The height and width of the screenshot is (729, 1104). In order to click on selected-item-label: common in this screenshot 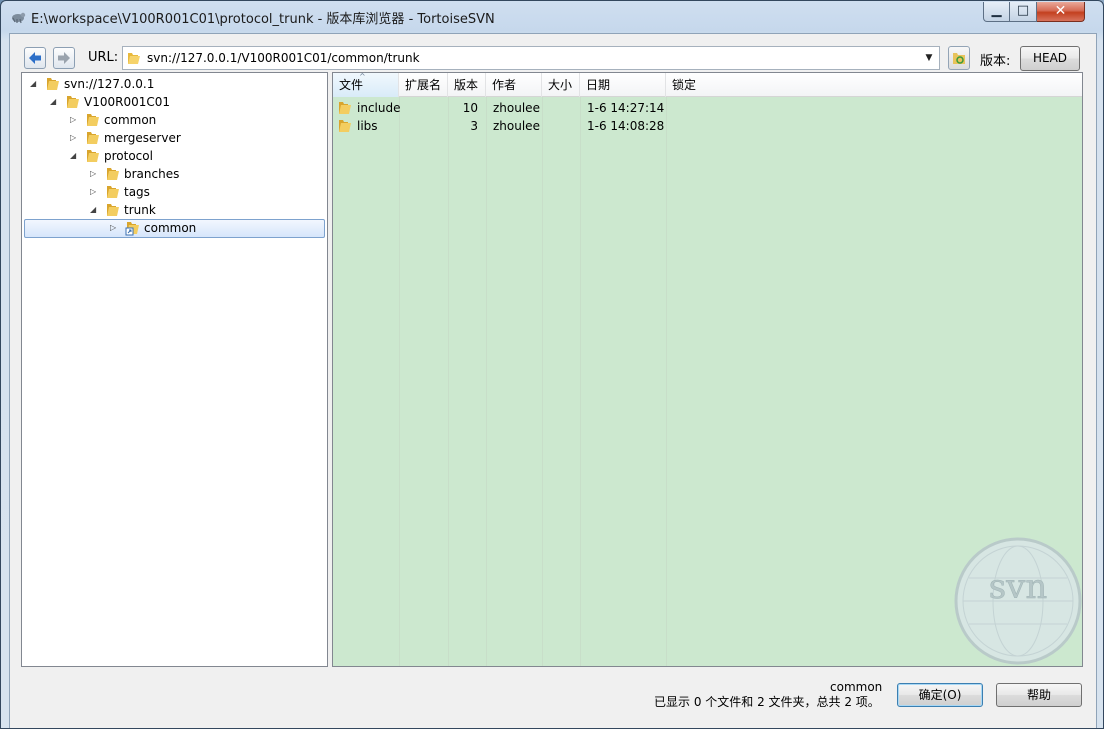, I will do `click(856, 687)`.